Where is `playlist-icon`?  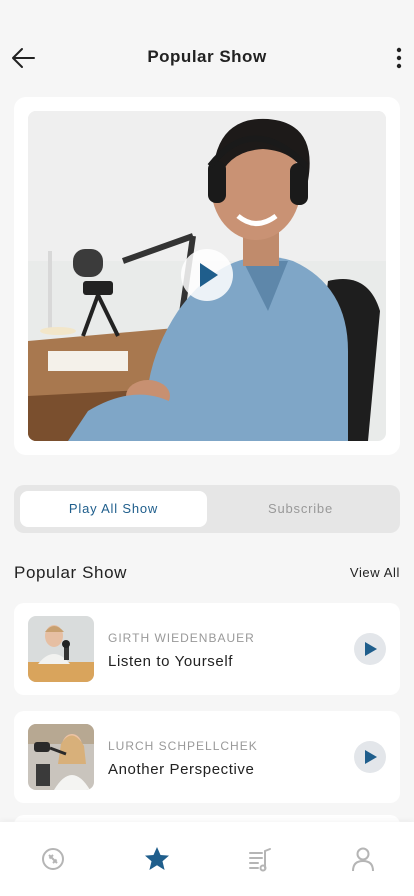 playlist-icon is located at coordinates (260, 860).